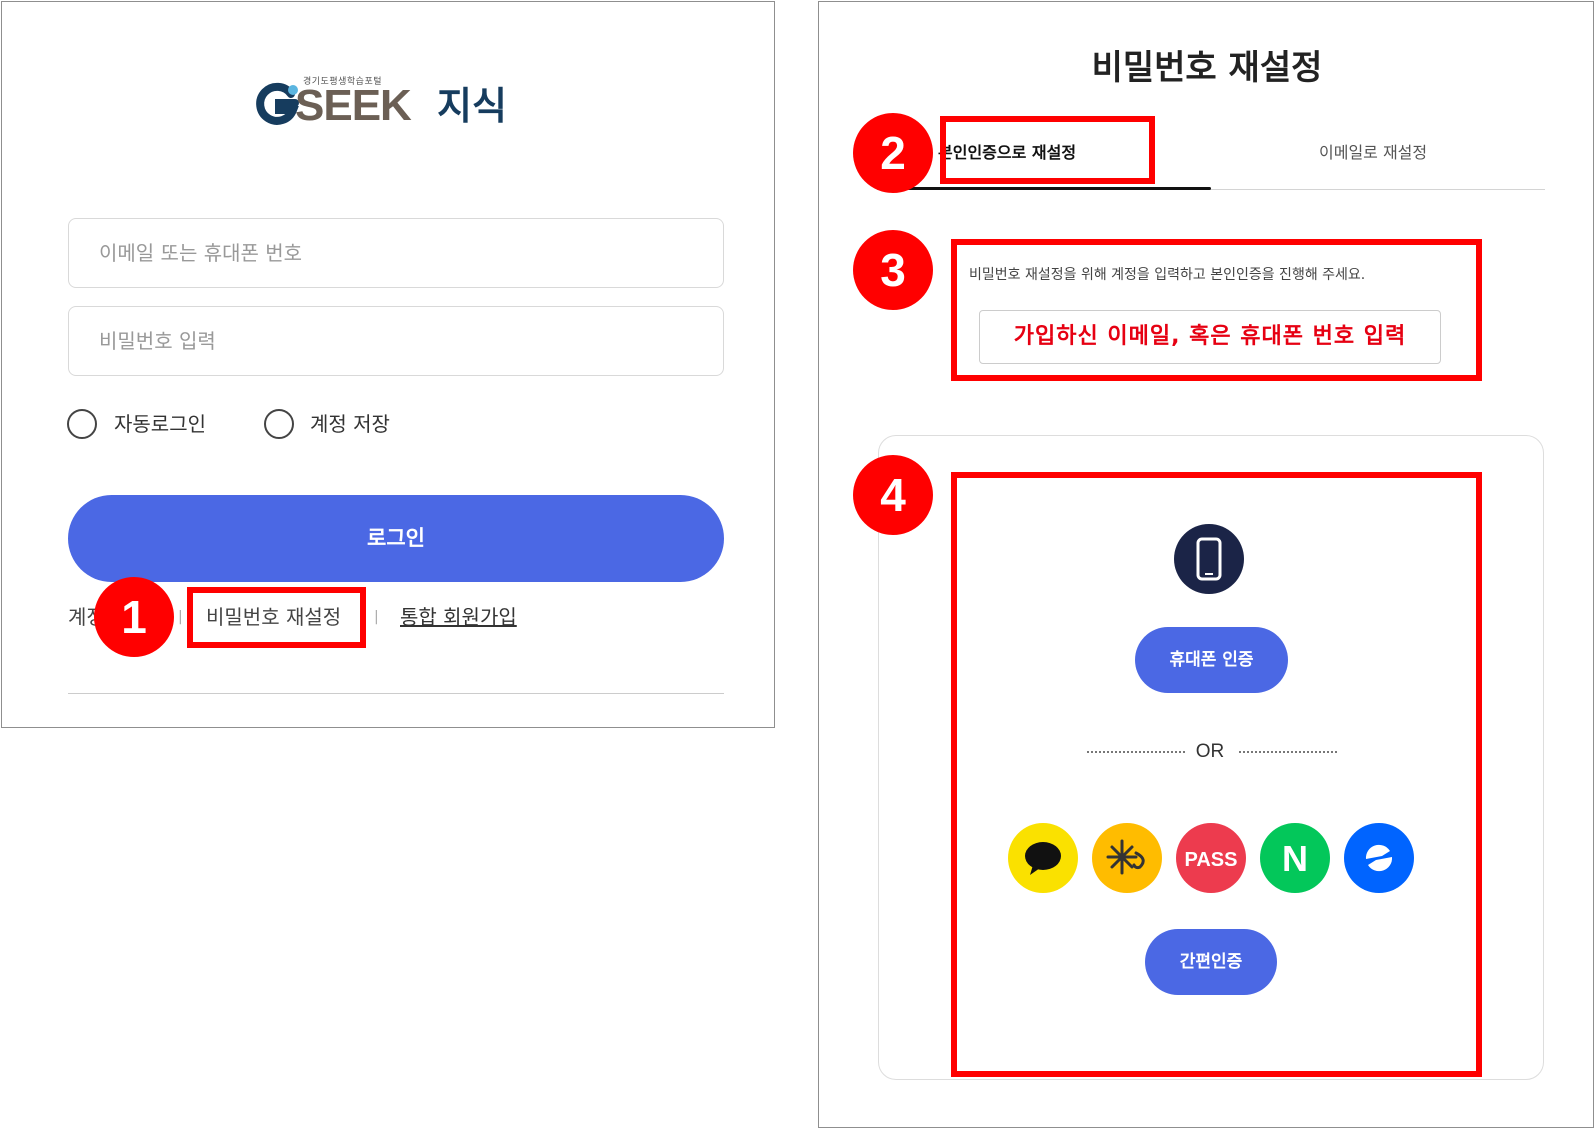  What do you see at coordinates (893, 495) in the screenshot?
I see `annotation-badge-4: 4` at bounding box center [893, 495].